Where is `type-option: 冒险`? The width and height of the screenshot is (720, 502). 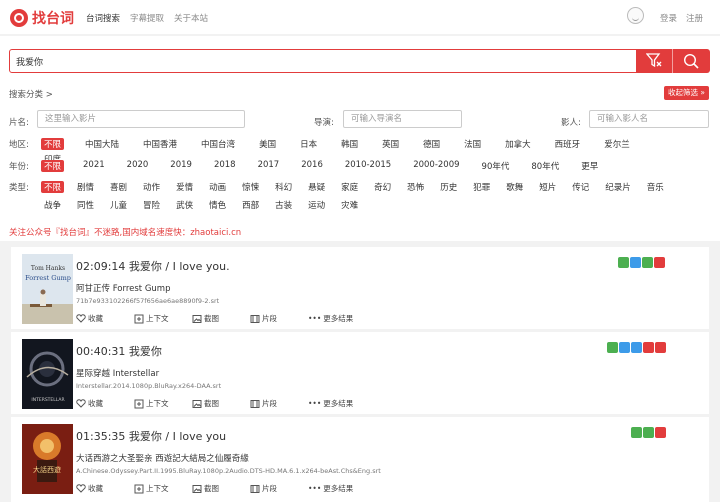
type-option: 冒险 is located at coordinates (151, 205).